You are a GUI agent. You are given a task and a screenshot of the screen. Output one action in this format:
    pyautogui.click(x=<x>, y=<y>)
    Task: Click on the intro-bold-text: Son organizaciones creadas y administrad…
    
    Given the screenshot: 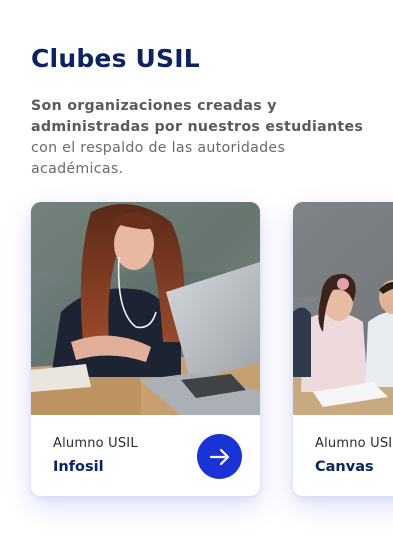 What is the action you would take?
    pyautogui.click(x=197, y=116)
    